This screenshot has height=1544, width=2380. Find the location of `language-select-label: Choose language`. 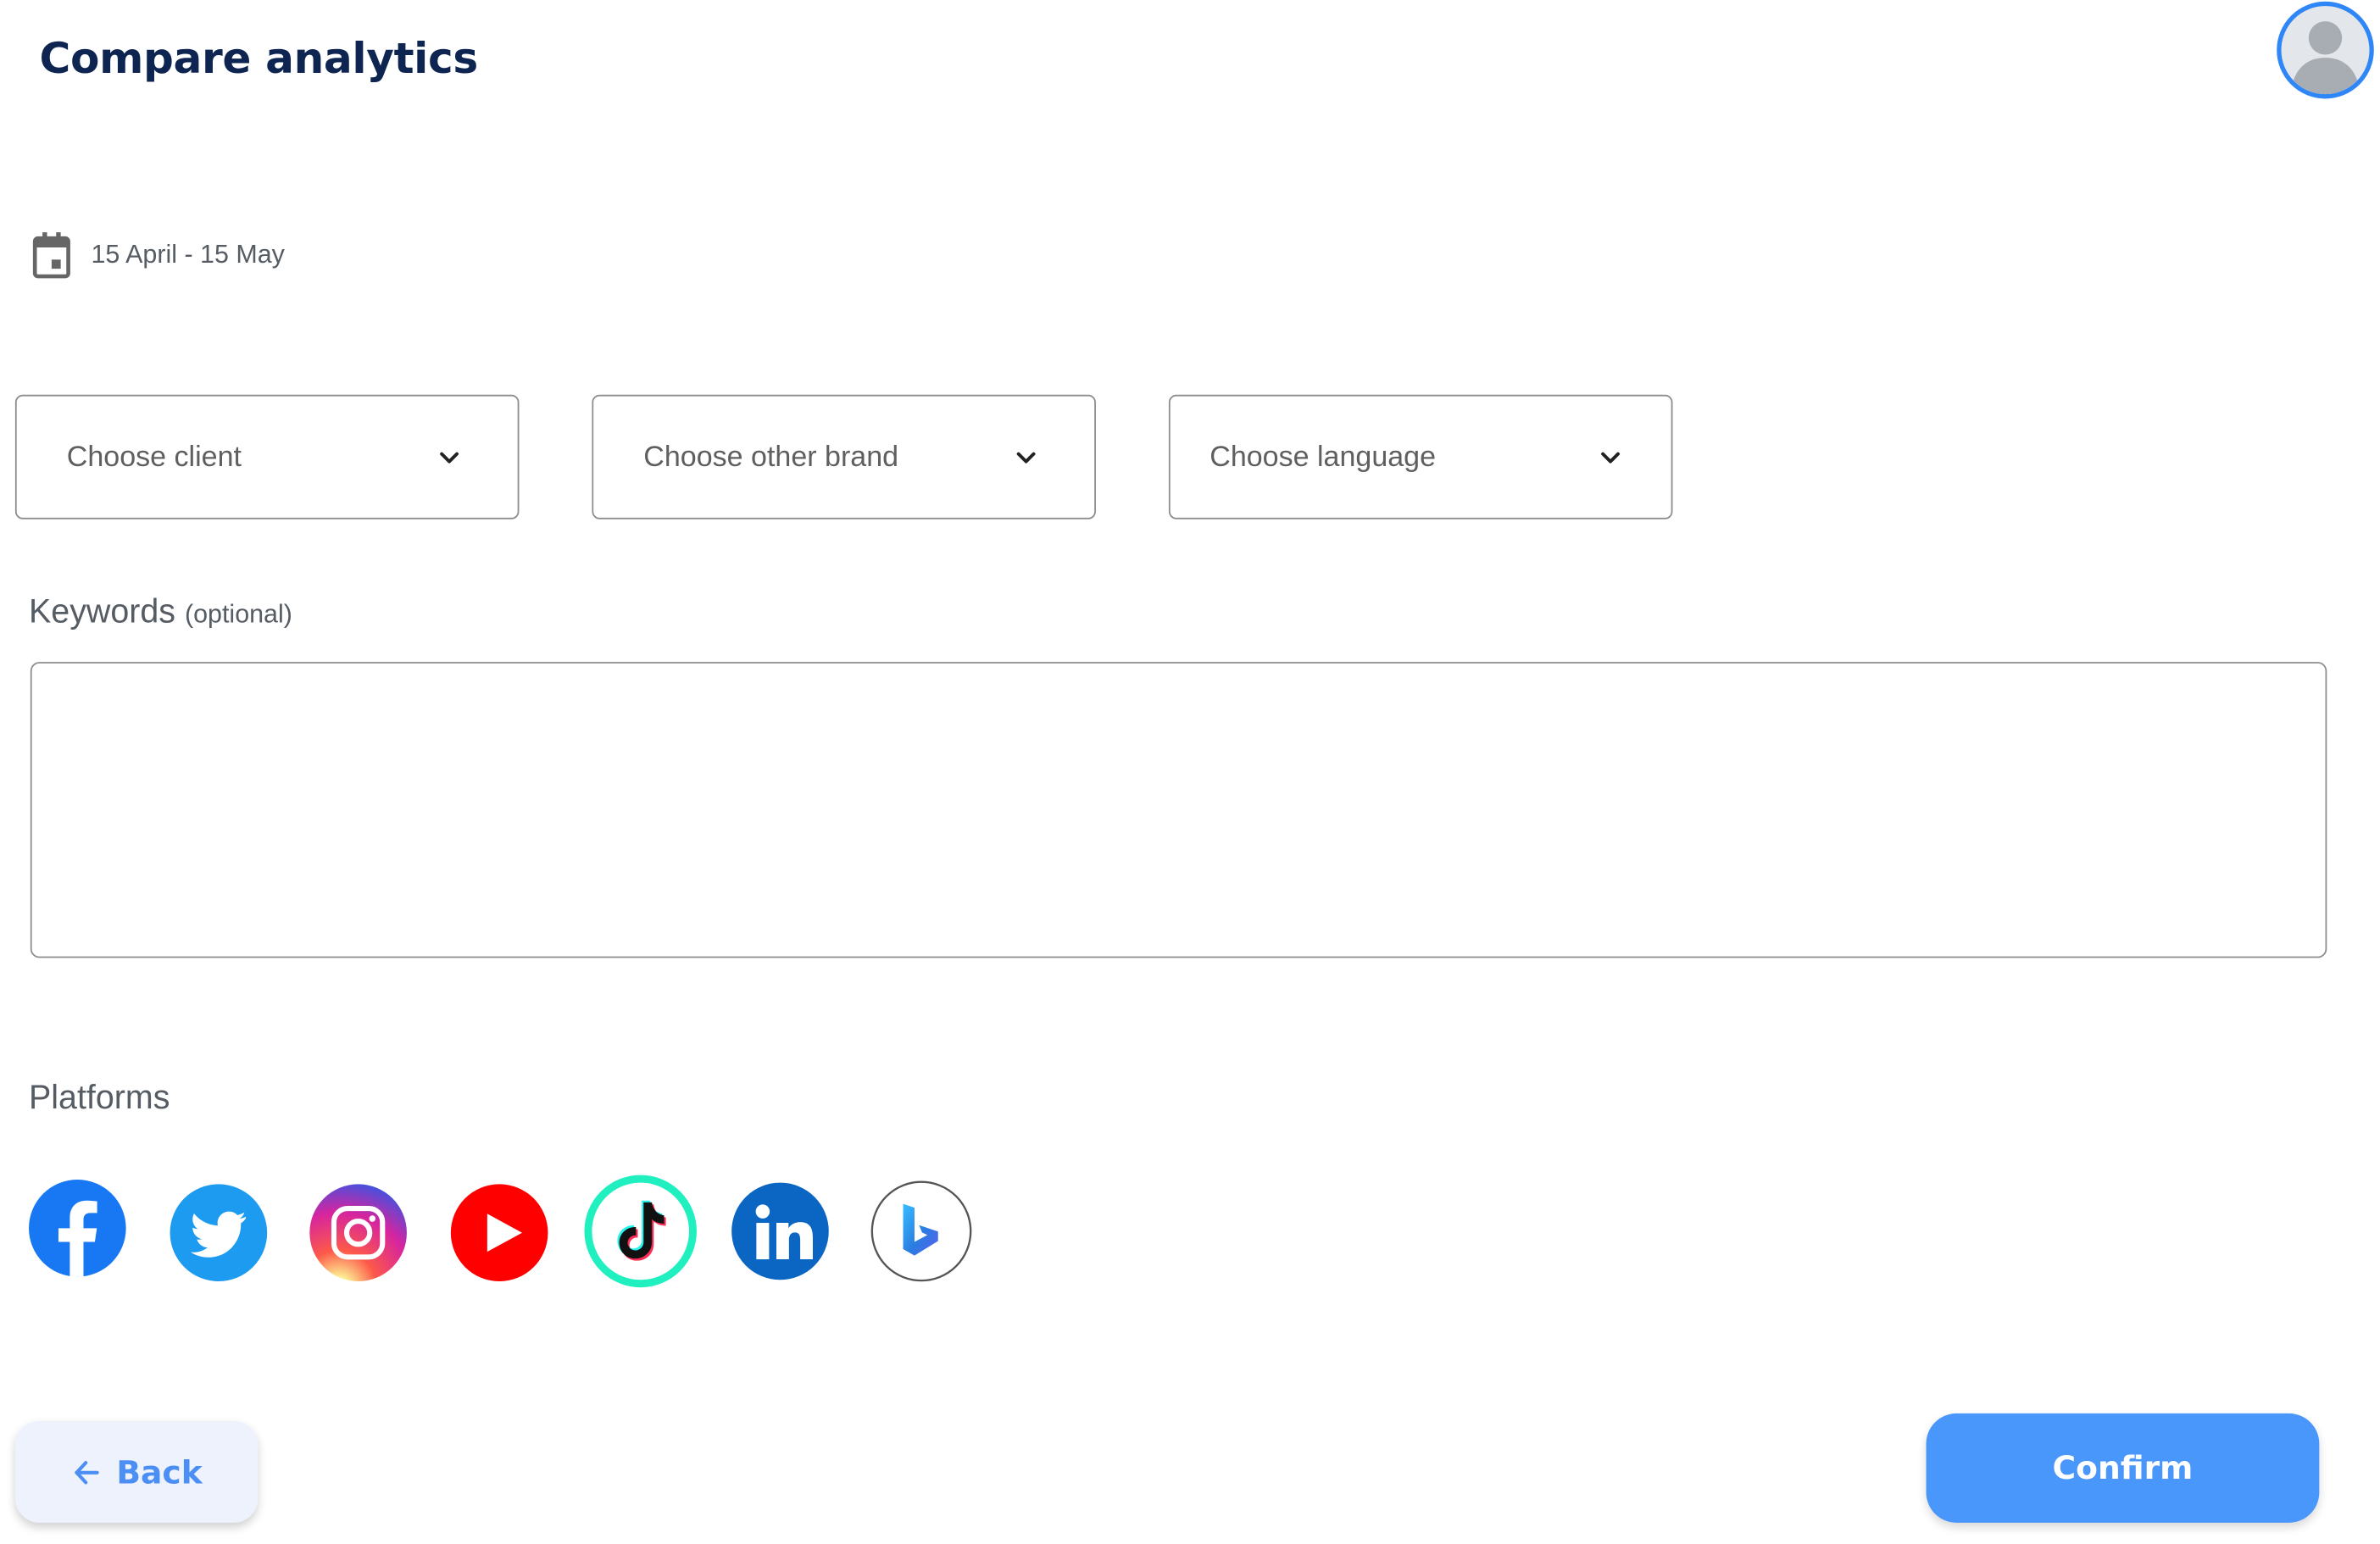

language-select-label: Choose language is located at coordinates (1323, 458).